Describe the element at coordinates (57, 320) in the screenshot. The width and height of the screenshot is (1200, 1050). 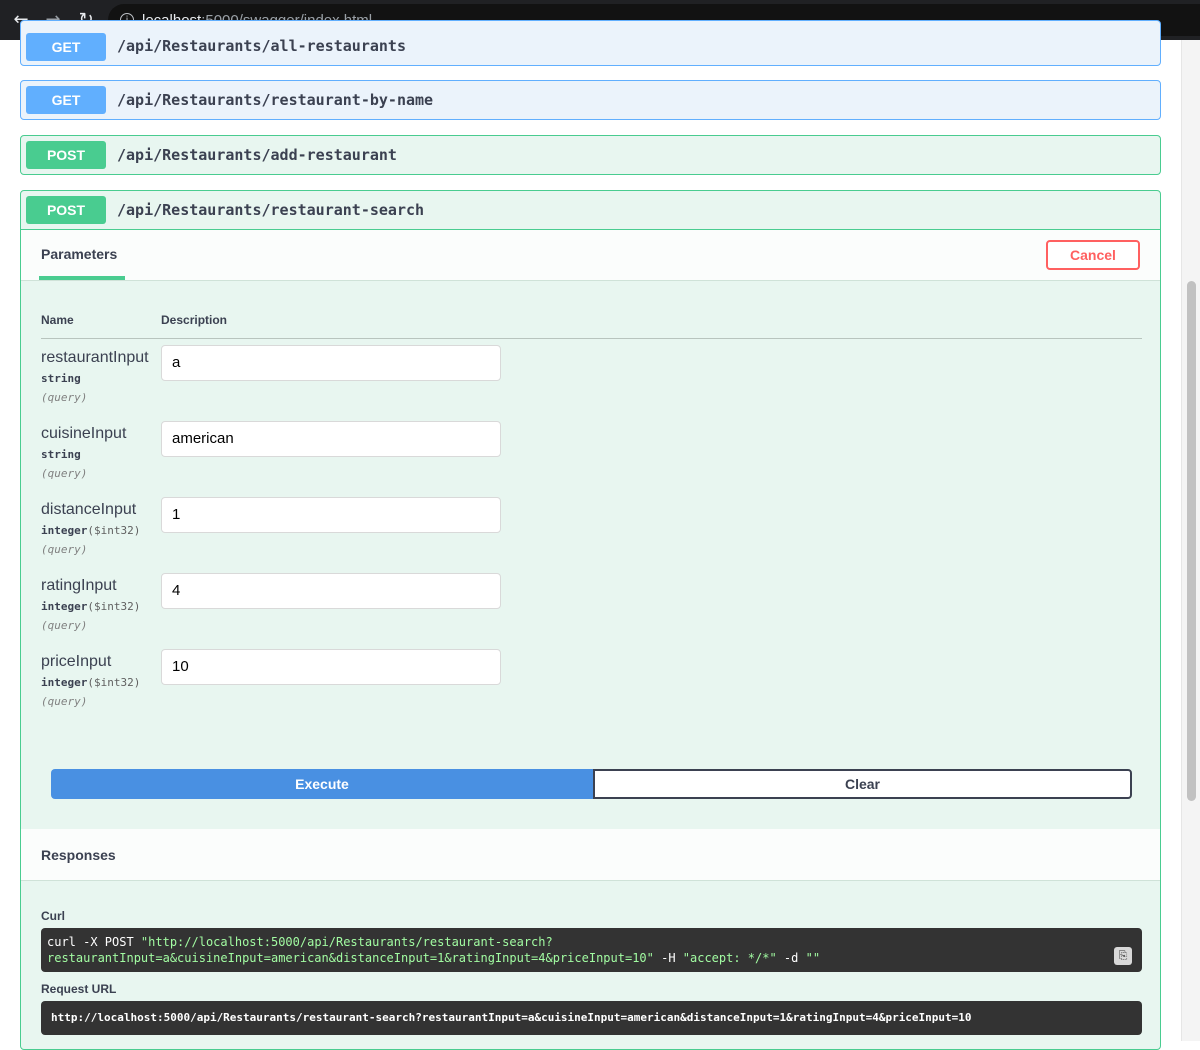
I see `column-header-name: Name` at that location.